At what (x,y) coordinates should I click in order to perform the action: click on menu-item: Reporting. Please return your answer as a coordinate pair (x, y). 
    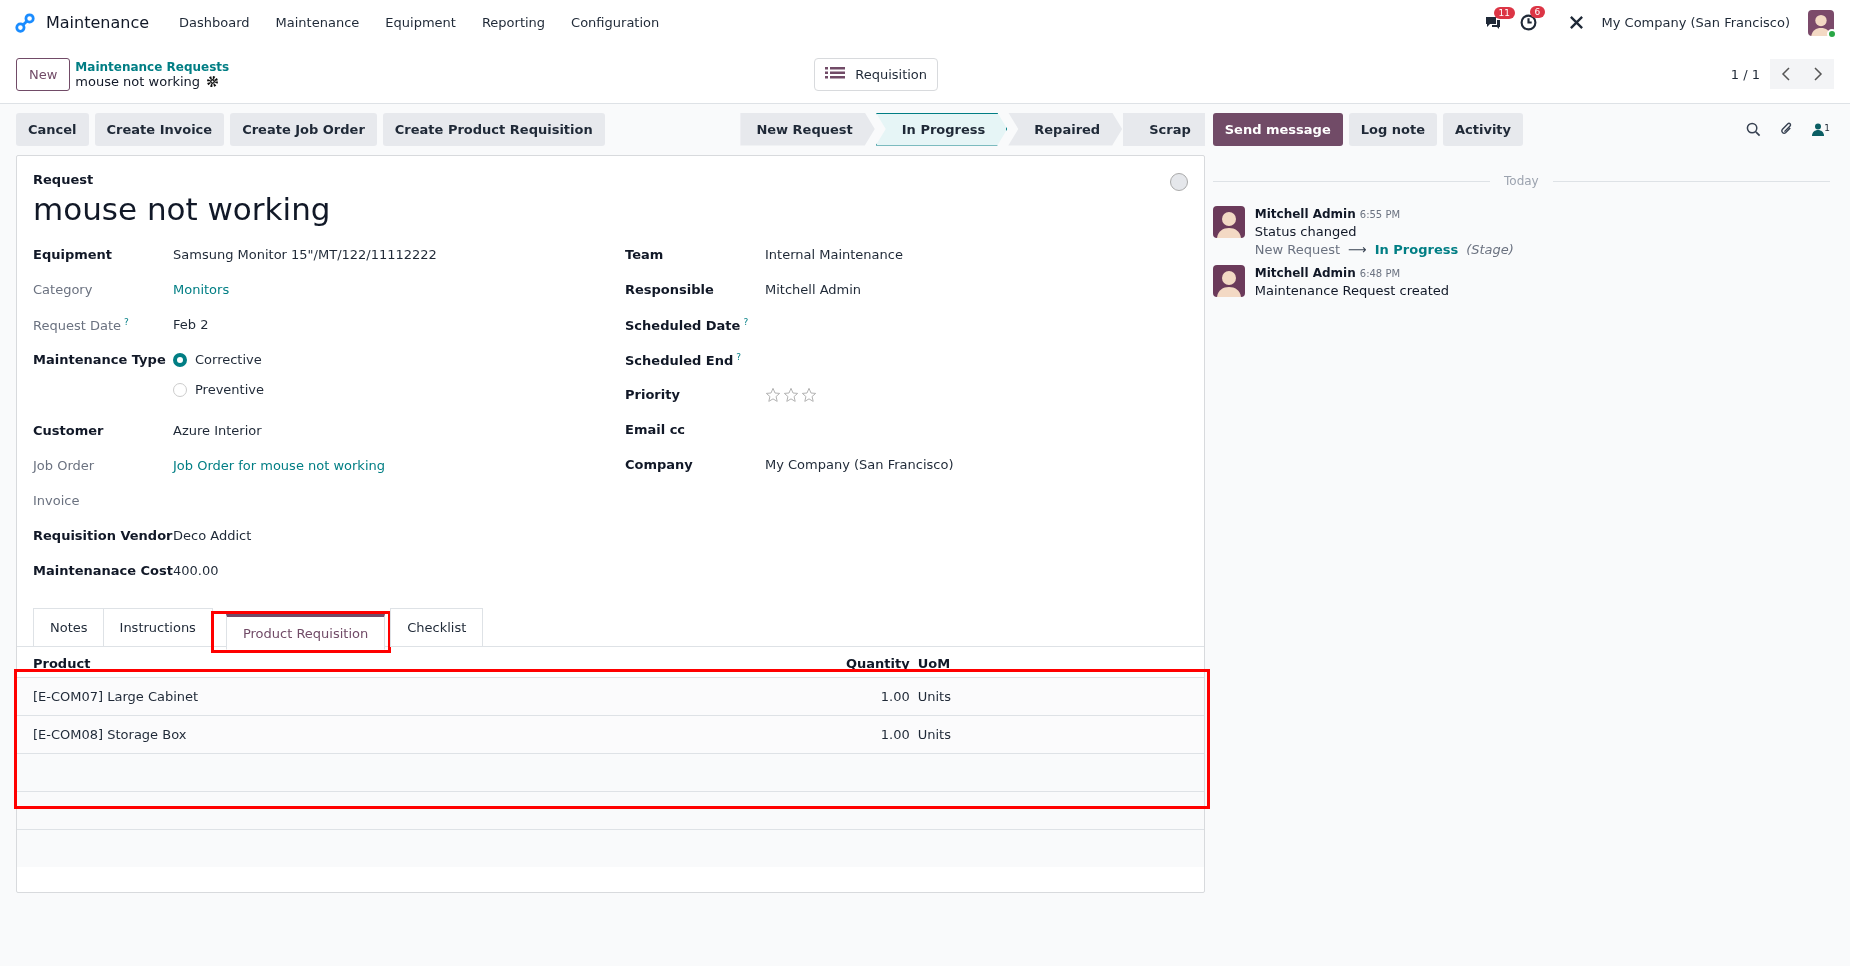
    Looking at the image, I should click on (513, 22).